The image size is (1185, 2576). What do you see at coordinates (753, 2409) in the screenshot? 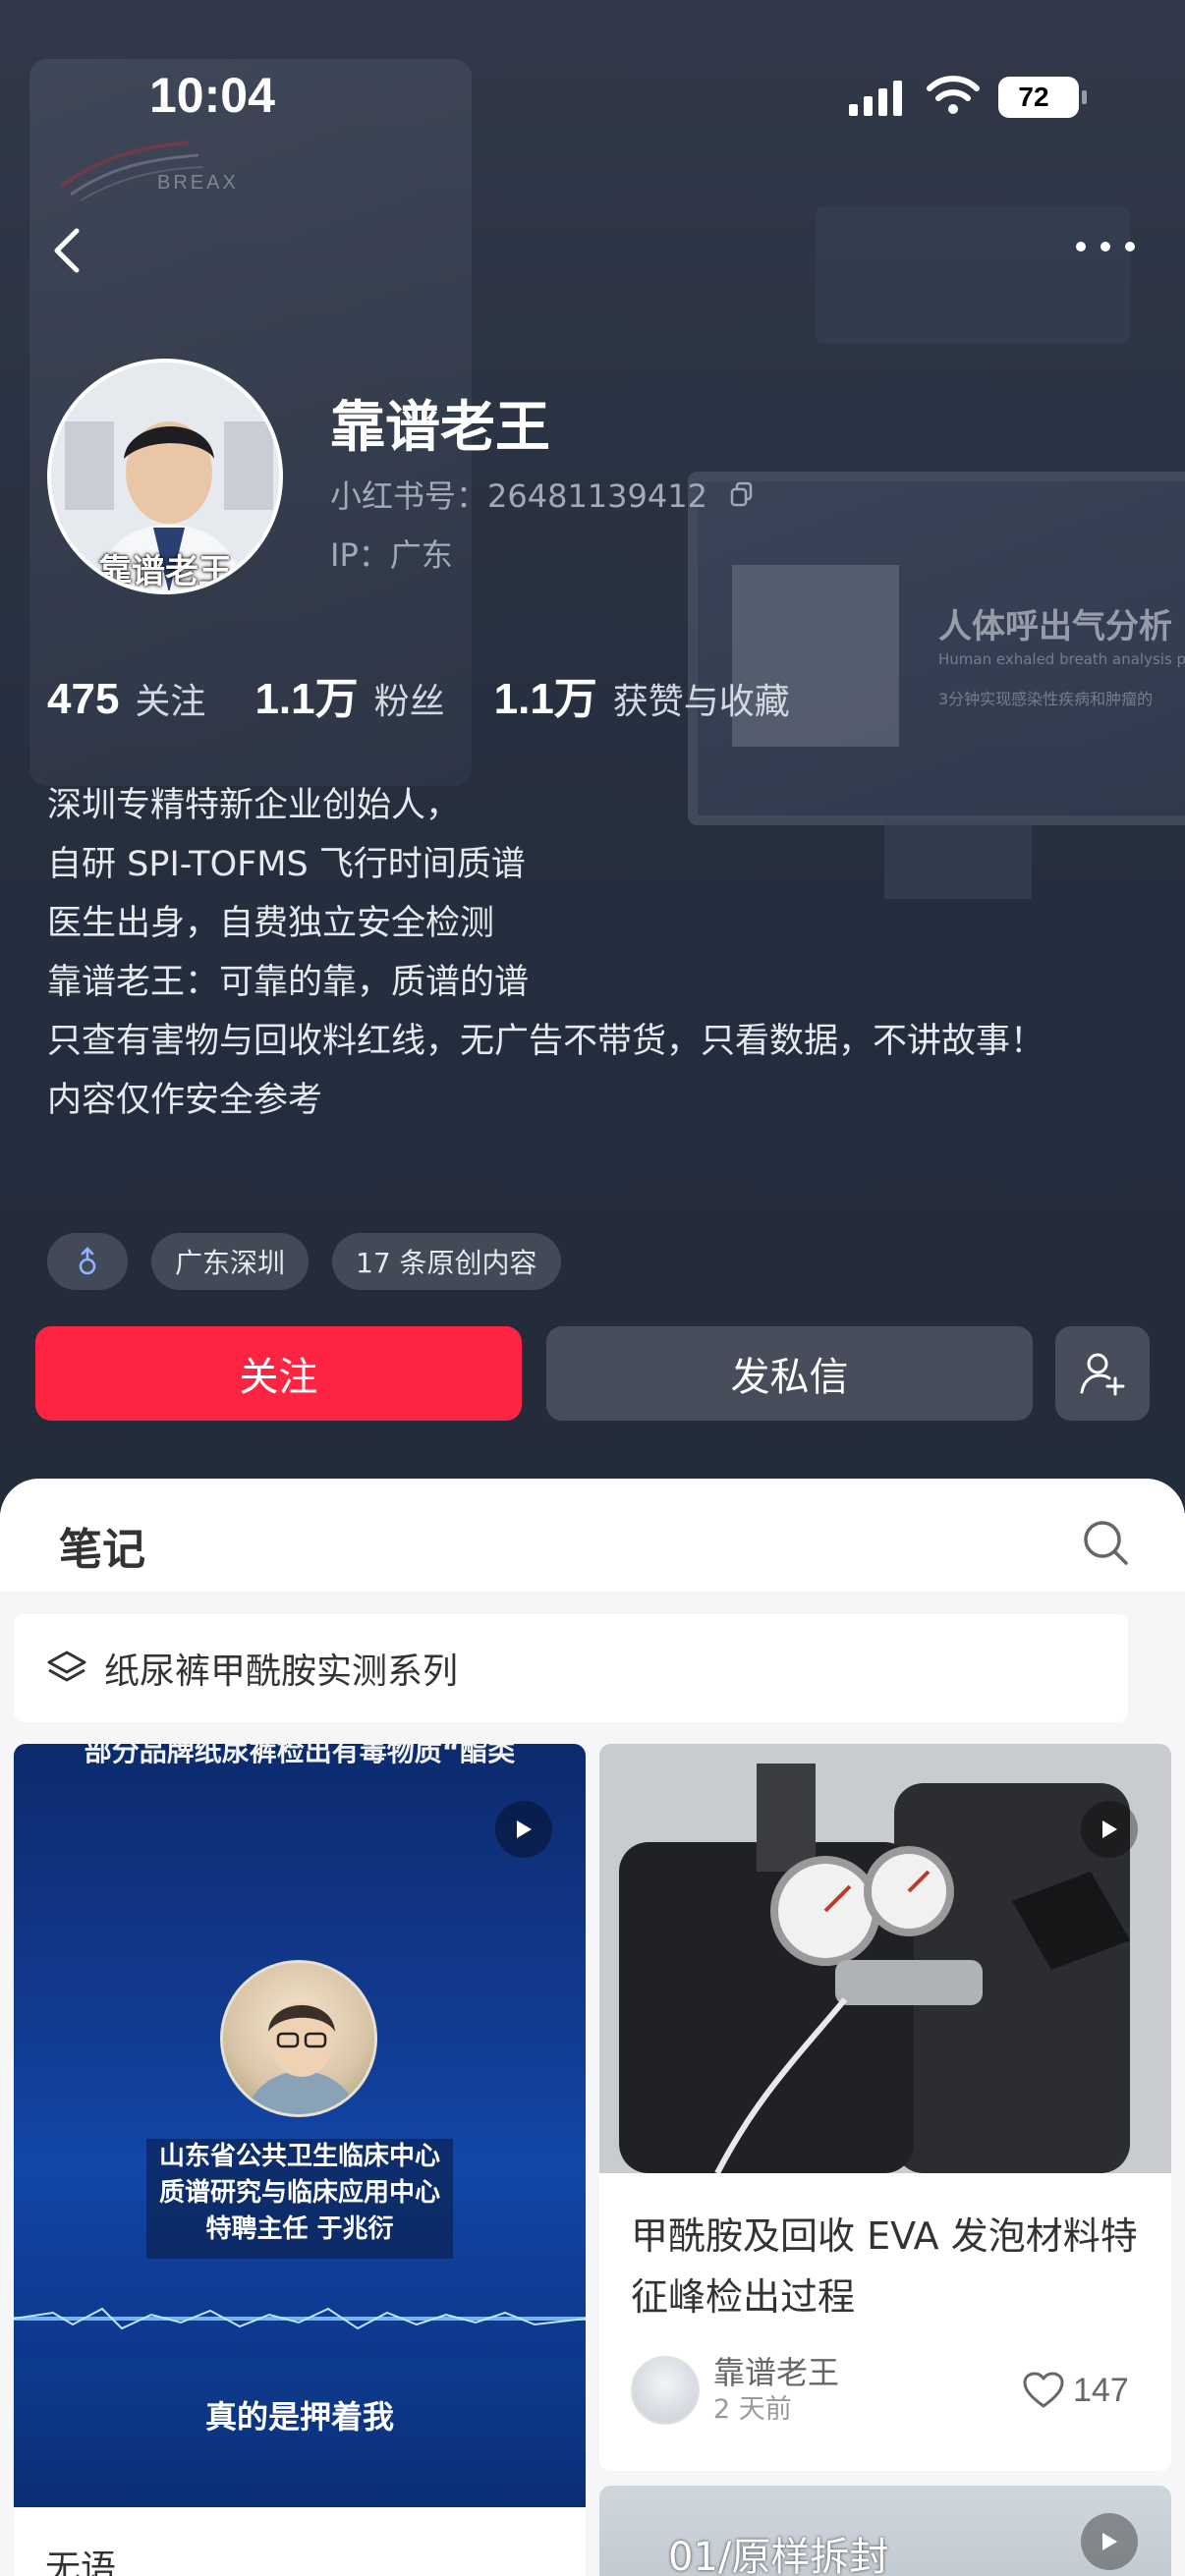
I see `post-time: 2 天前` at bounding box center [753, 2409].